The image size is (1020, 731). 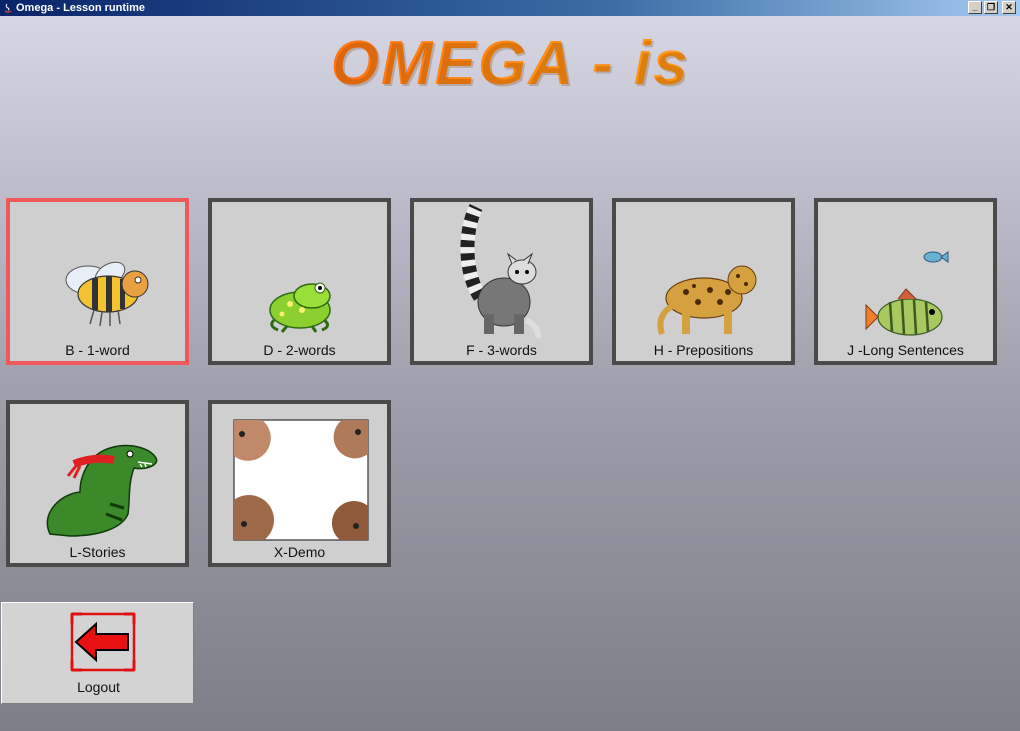 I want to click on back-arrow-icon, so click(x=103, y=642).